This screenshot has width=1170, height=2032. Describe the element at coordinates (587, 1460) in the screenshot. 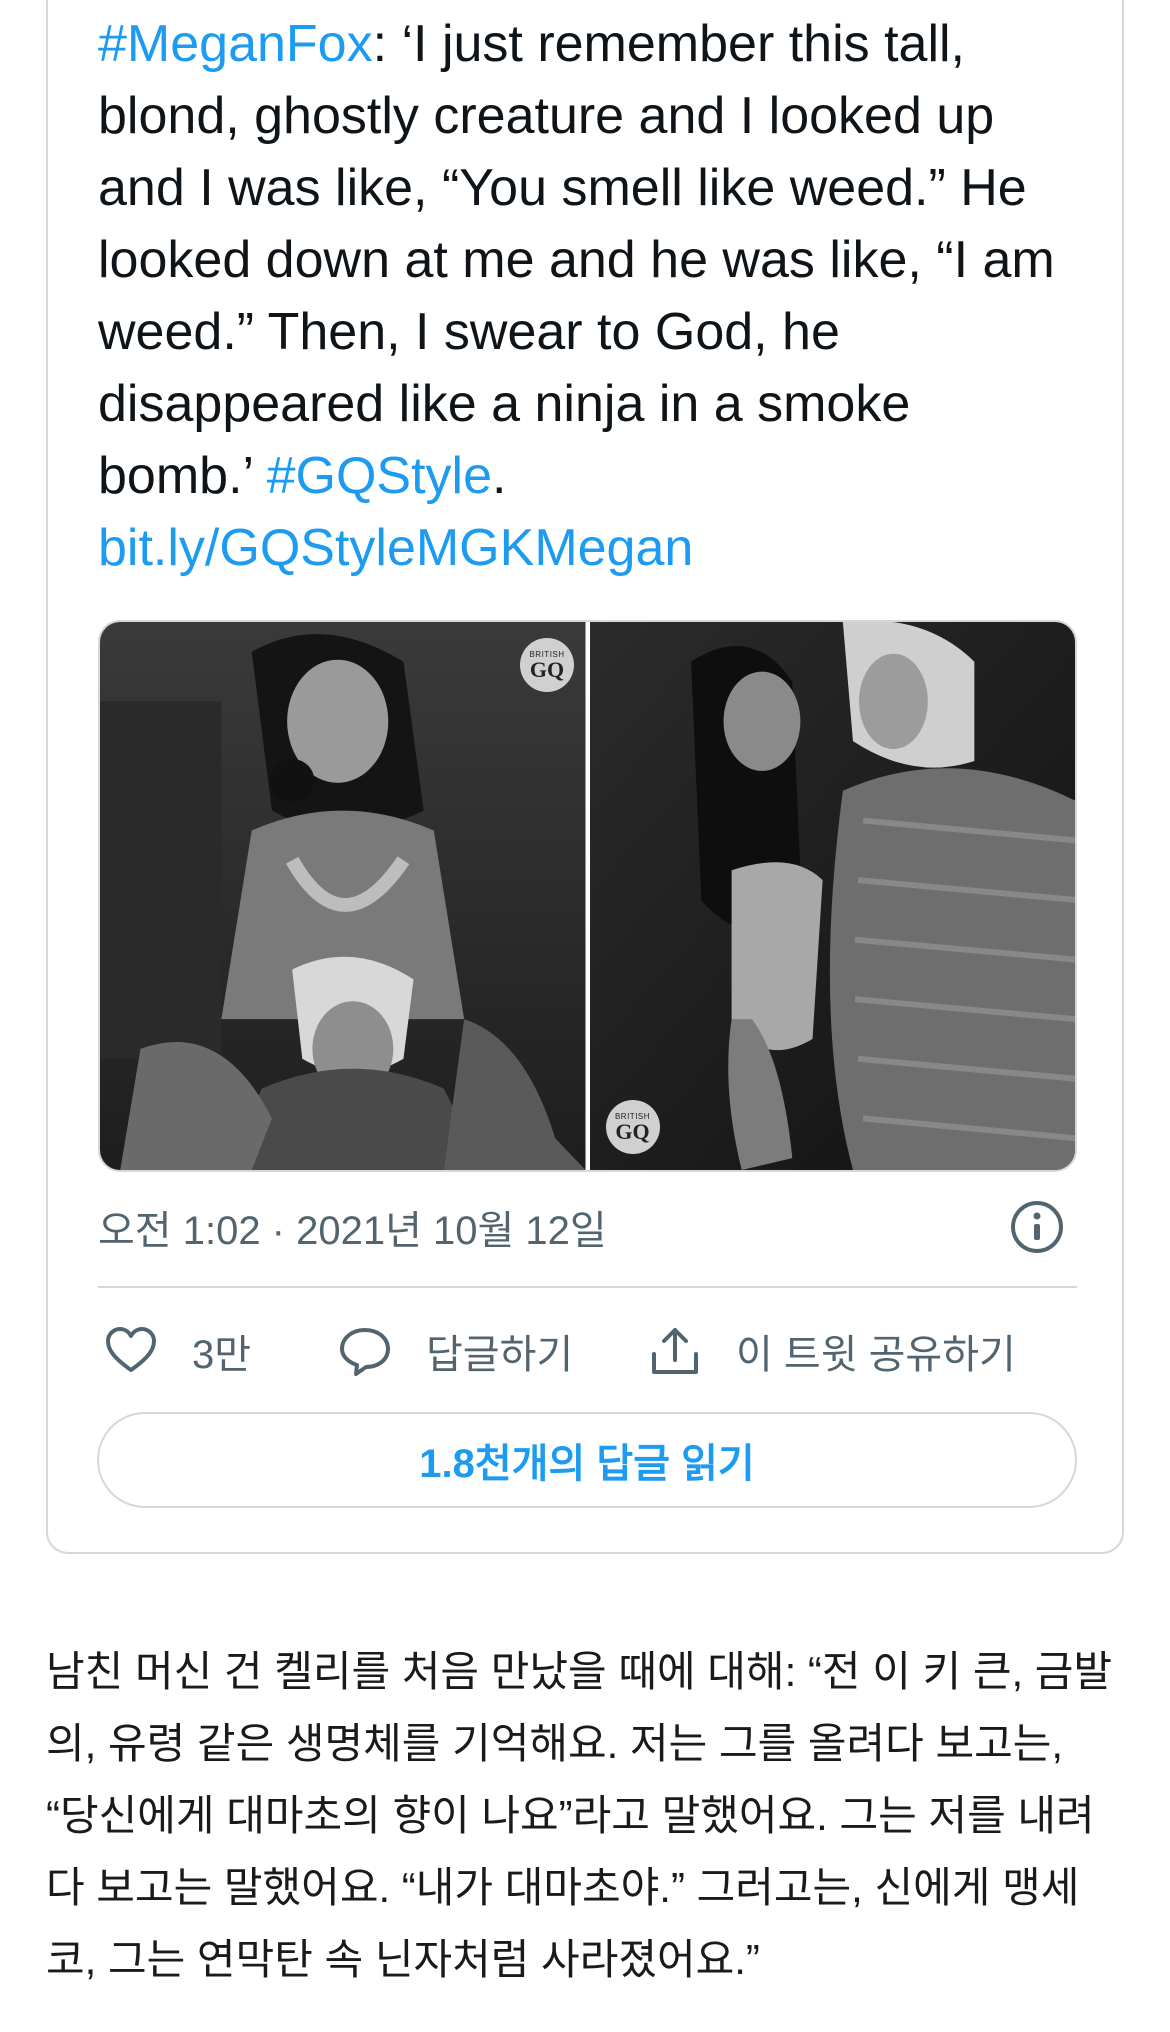

I see `read-replies-button: 1.8천개의 답글 읽기` at that location.